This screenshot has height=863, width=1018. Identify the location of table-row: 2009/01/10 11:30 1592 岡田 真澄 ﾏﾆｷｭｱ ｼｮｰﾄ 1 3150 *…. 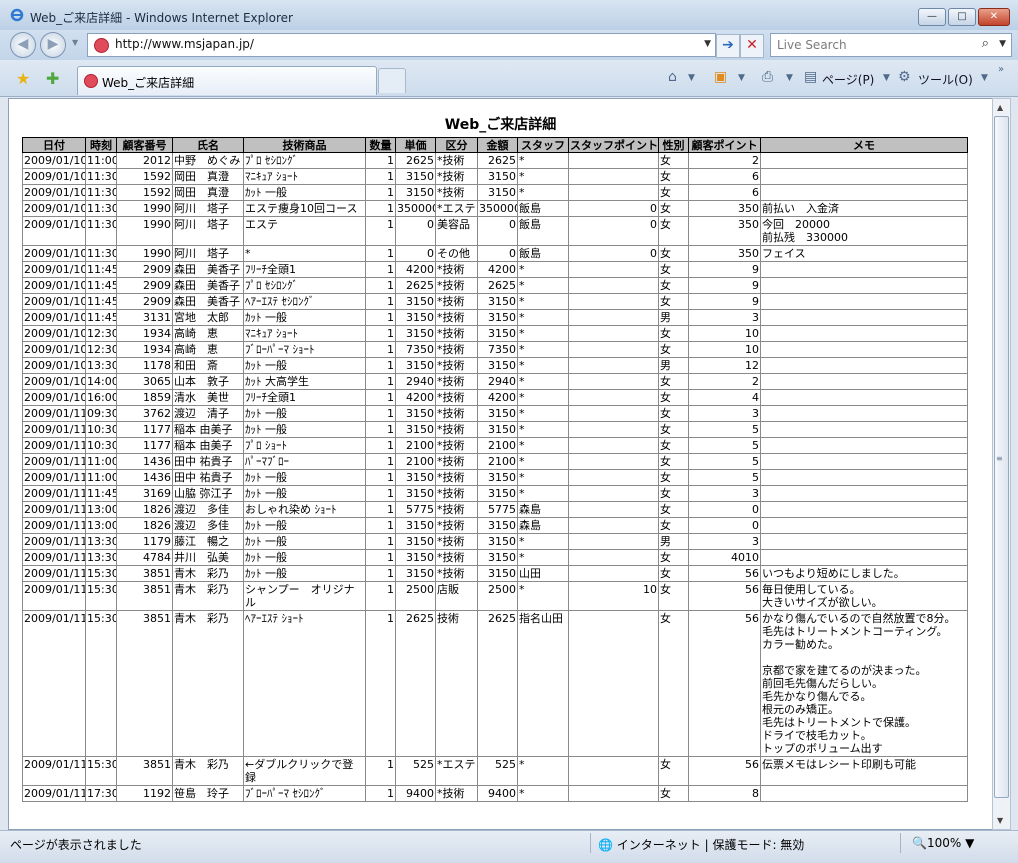
(495, 176).